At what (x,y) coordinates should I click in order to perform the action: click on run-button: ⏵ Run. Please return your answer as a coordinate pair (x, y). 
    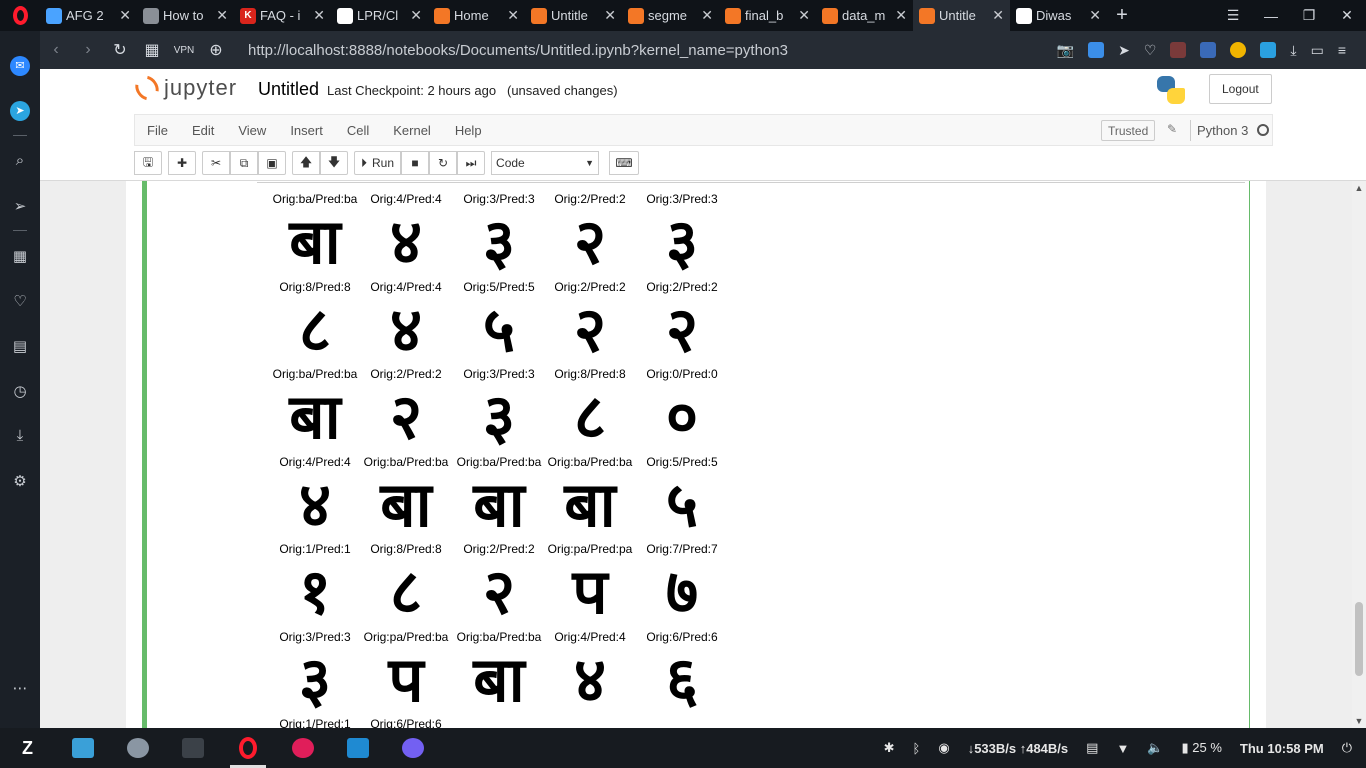
    Looking at the image, I should click on (378, 163).